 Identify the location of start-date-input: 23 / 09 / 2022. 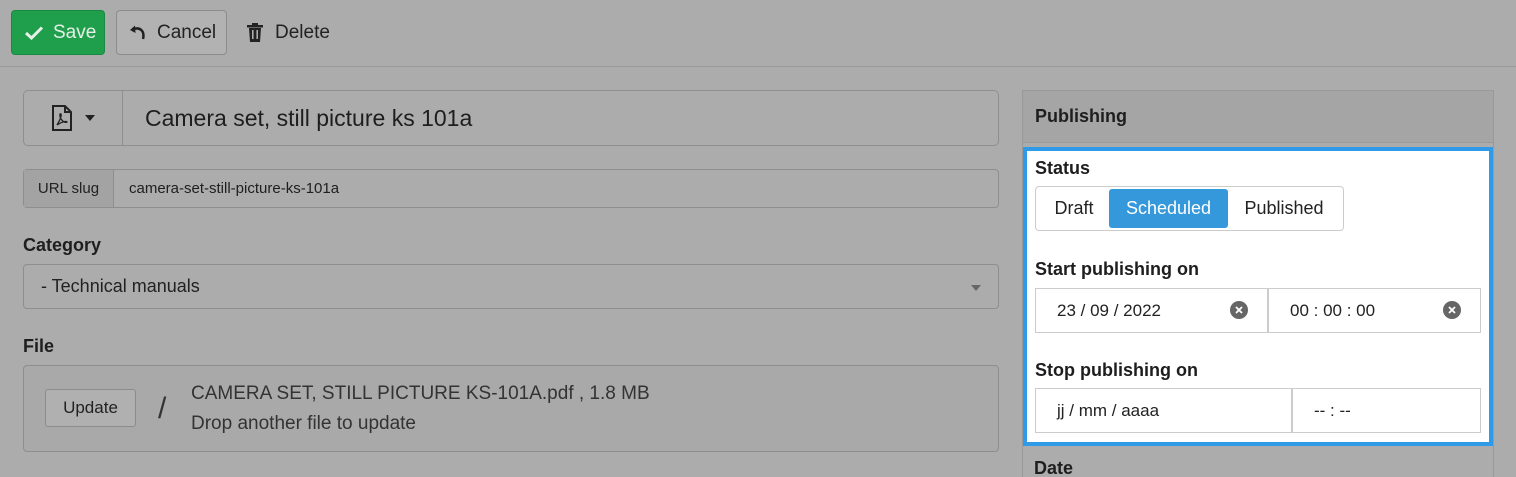
(1151, 310).